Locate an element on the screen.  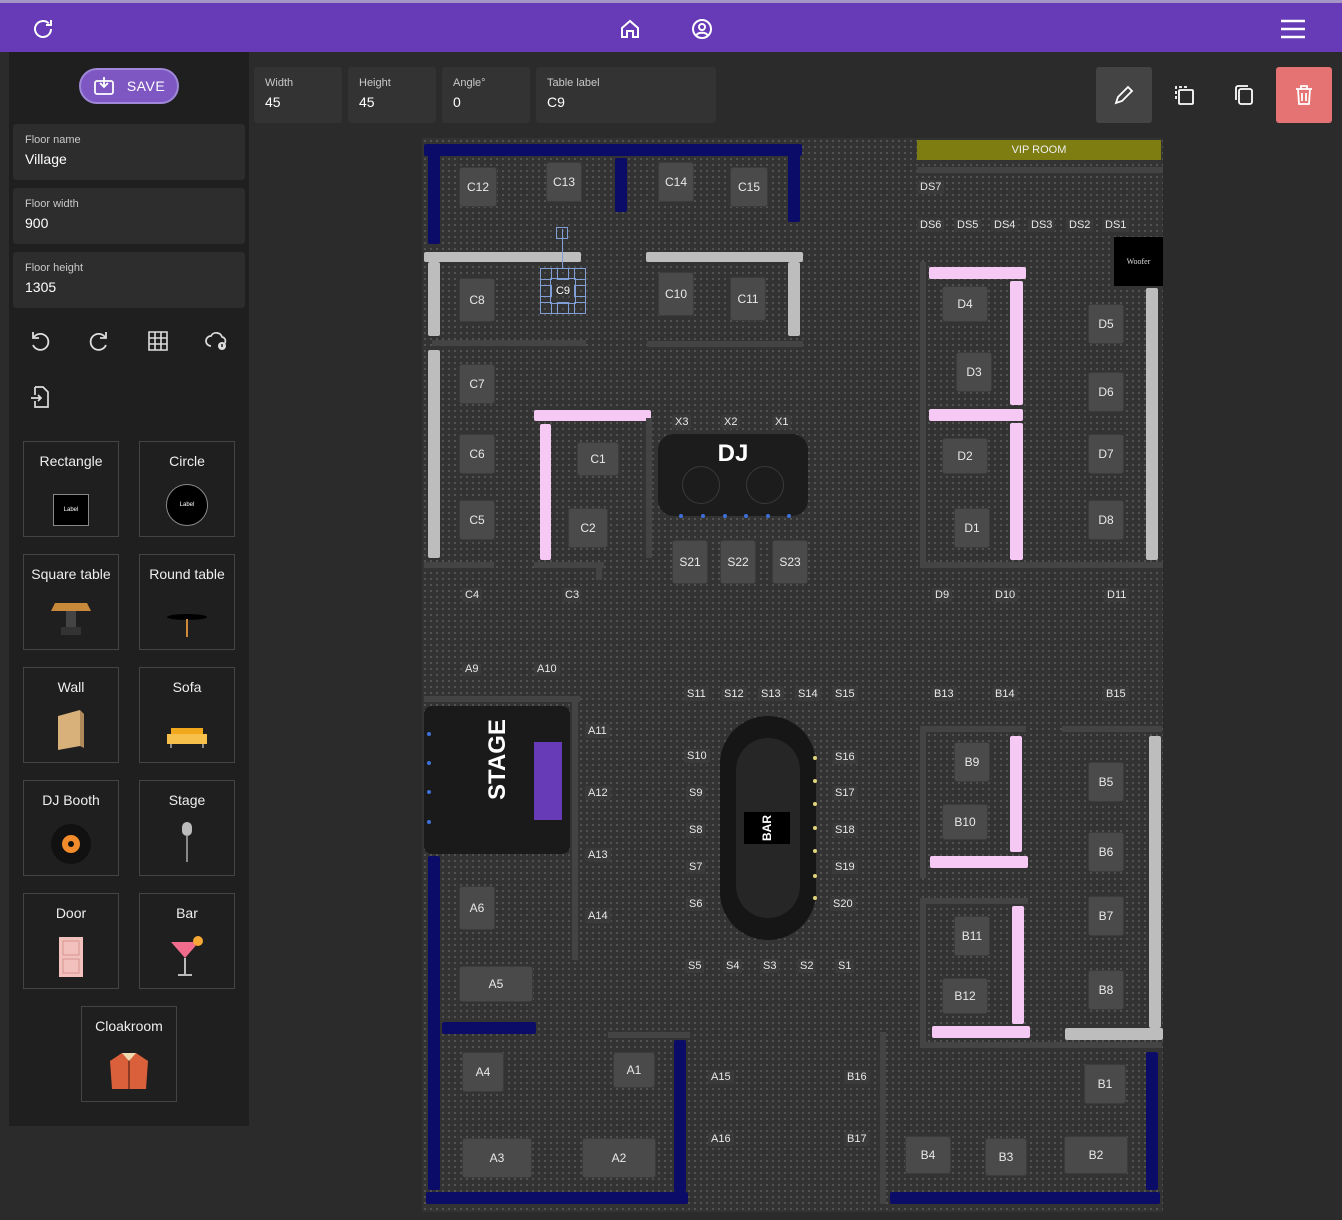
seat-s6: S6 is located at coordinates (696, 904).